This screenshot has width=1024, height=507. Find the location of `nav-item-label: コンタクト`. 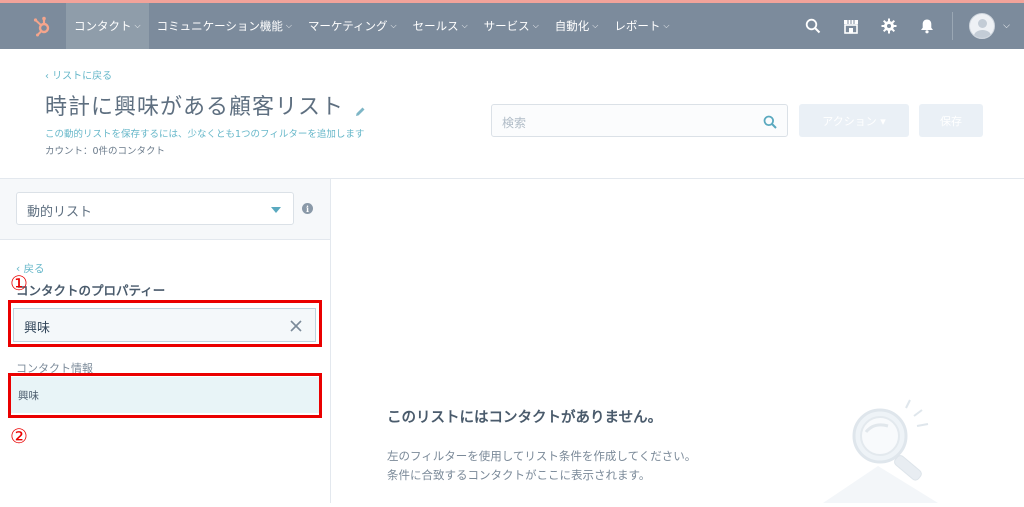

nav-item-label: コンタクト is located at coordinates (103, 26).